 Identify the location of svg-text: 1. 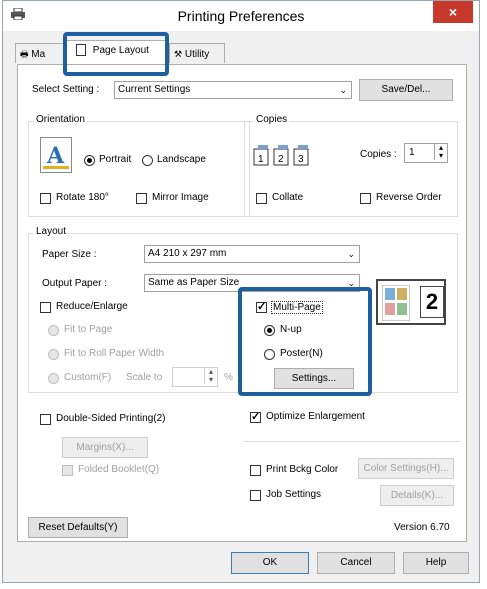
(261, 159).